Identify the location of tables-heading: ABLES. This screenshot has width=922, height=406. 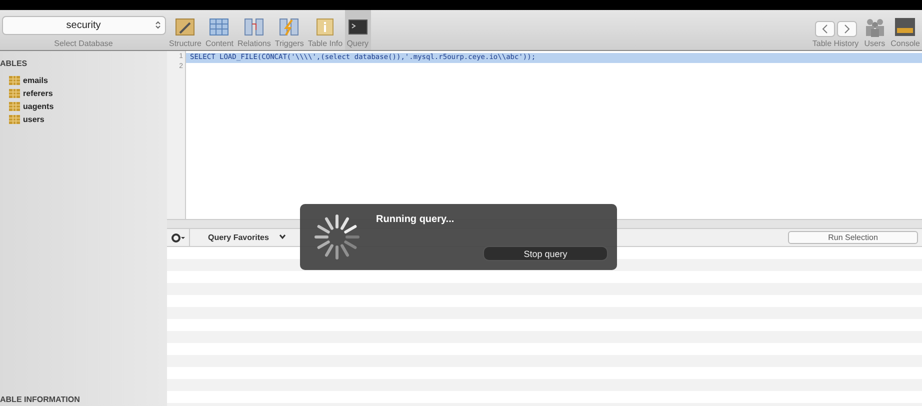
(14, 64).